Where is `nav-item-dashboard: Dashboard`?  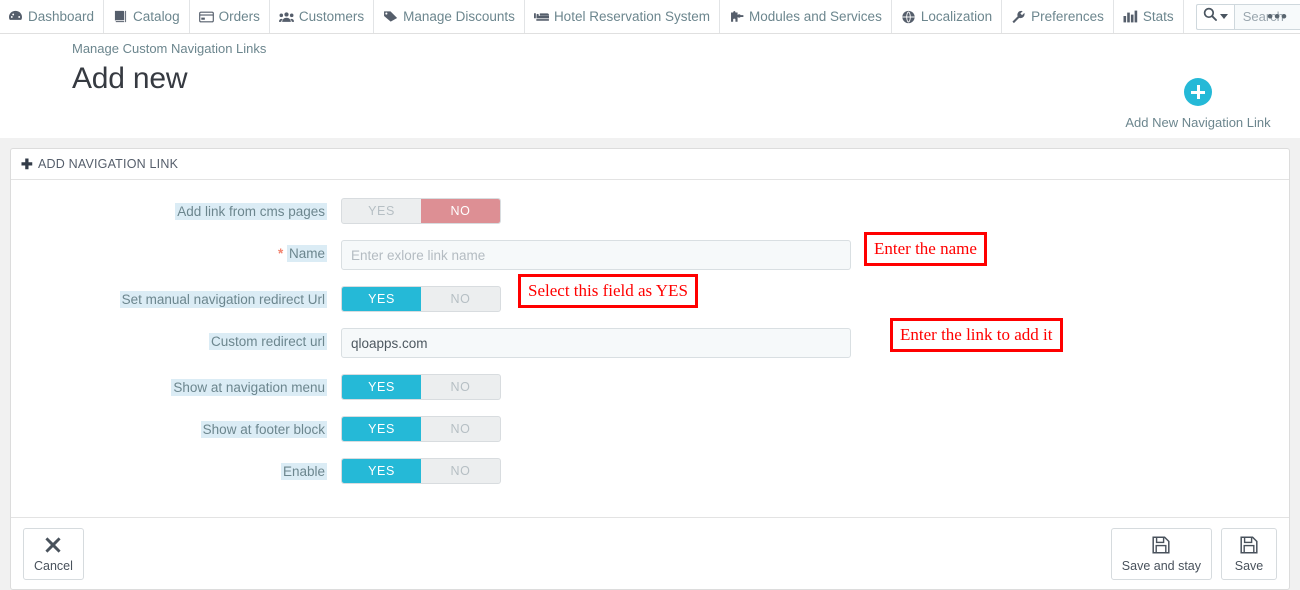 nav-item-dashboard: Dashboard is located at coordinates (52, 16).